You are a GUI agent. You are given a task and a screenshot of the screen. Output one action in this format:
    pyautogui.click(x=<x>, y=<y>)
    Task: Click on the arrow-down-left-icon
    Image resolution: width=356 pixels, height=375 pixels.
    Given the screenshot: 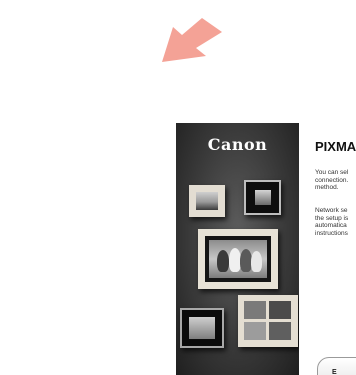 What is the action you would take?
    pyautogui.click(x=192, y=40)
    